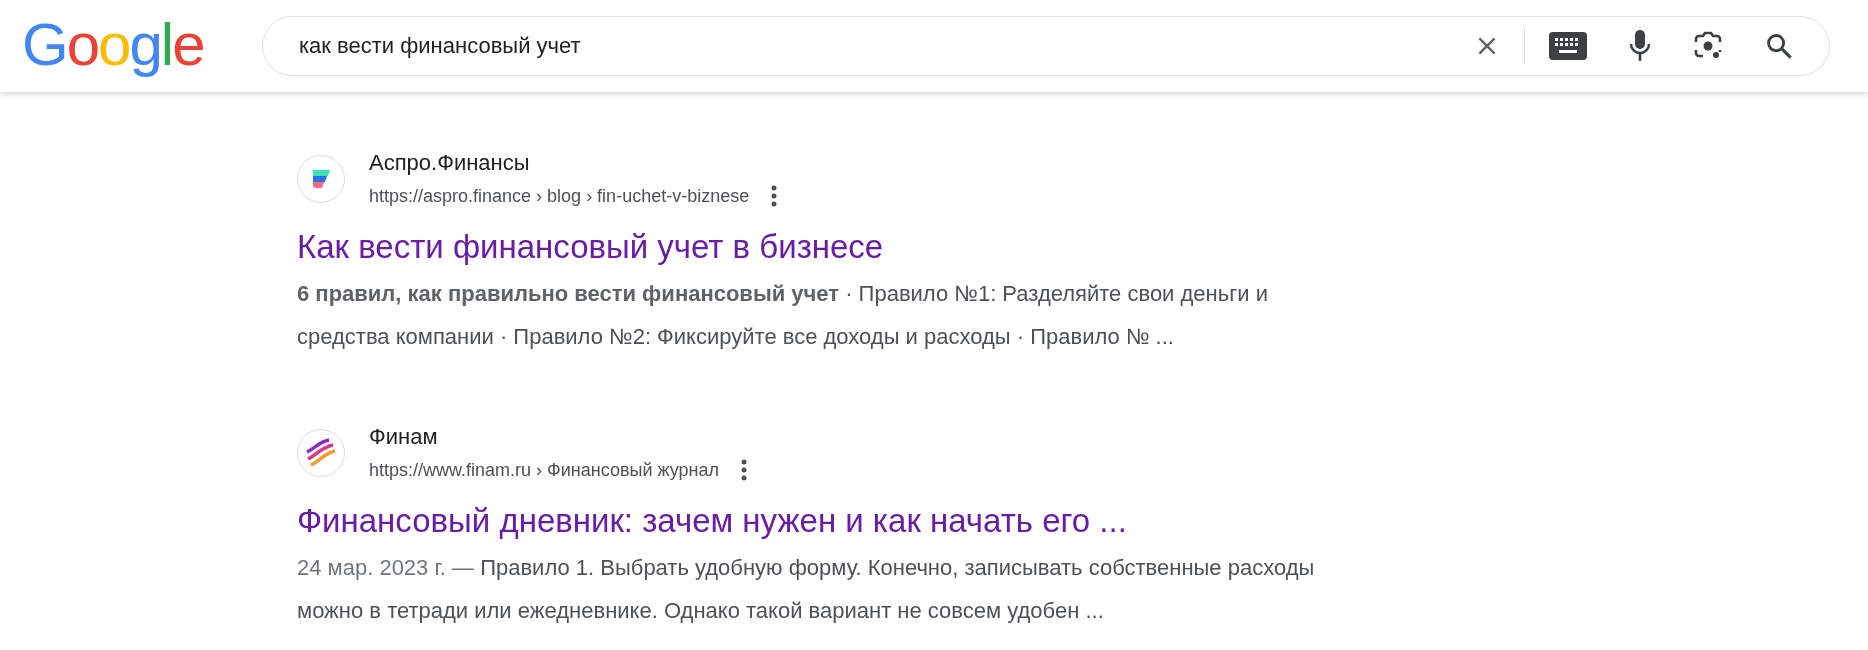 This screenshot has width=1868, height=650. I want to click on keyboard-icon, so click(1568, 46).